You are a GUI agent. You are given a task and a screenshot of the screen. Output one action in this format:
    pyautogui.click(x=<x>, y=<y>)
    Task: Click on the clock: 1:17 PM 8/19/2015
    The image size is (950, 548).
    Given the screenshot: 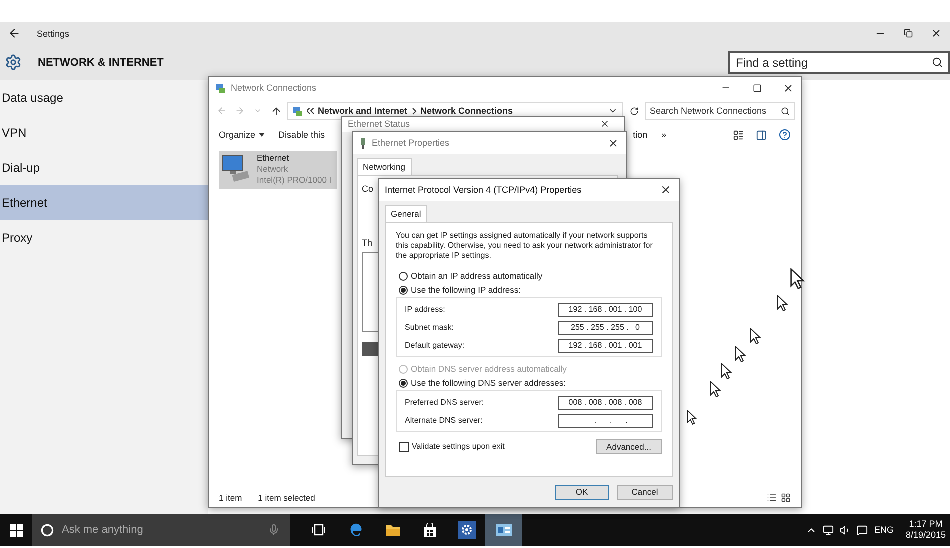 What is the action you would take?
    pyautogui.click(x=926, y=530)
    